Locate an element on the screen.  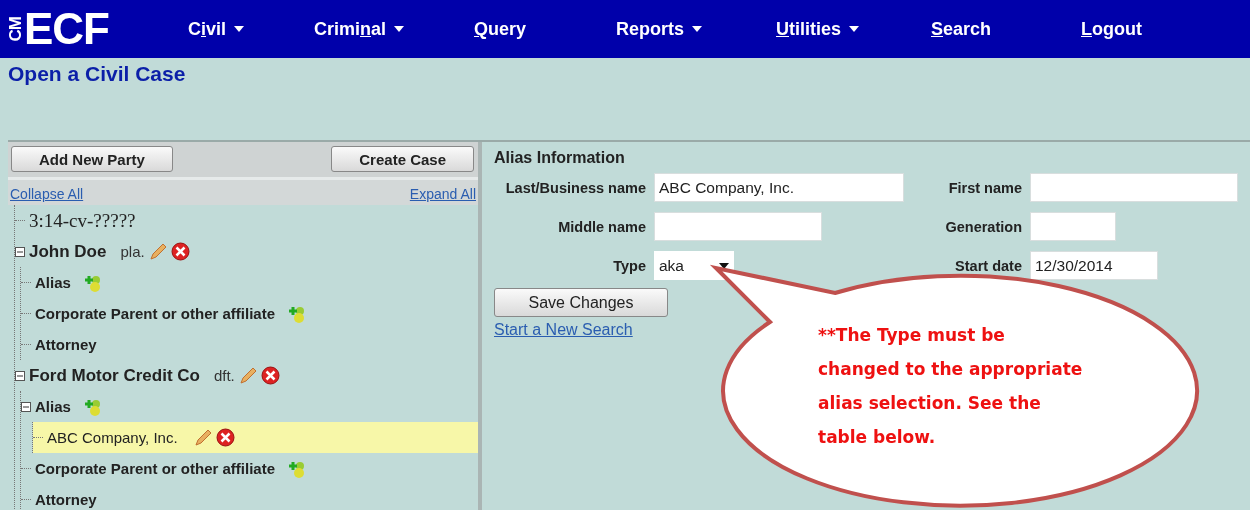
menu-item: Reports is located at coordinates (696, 29).